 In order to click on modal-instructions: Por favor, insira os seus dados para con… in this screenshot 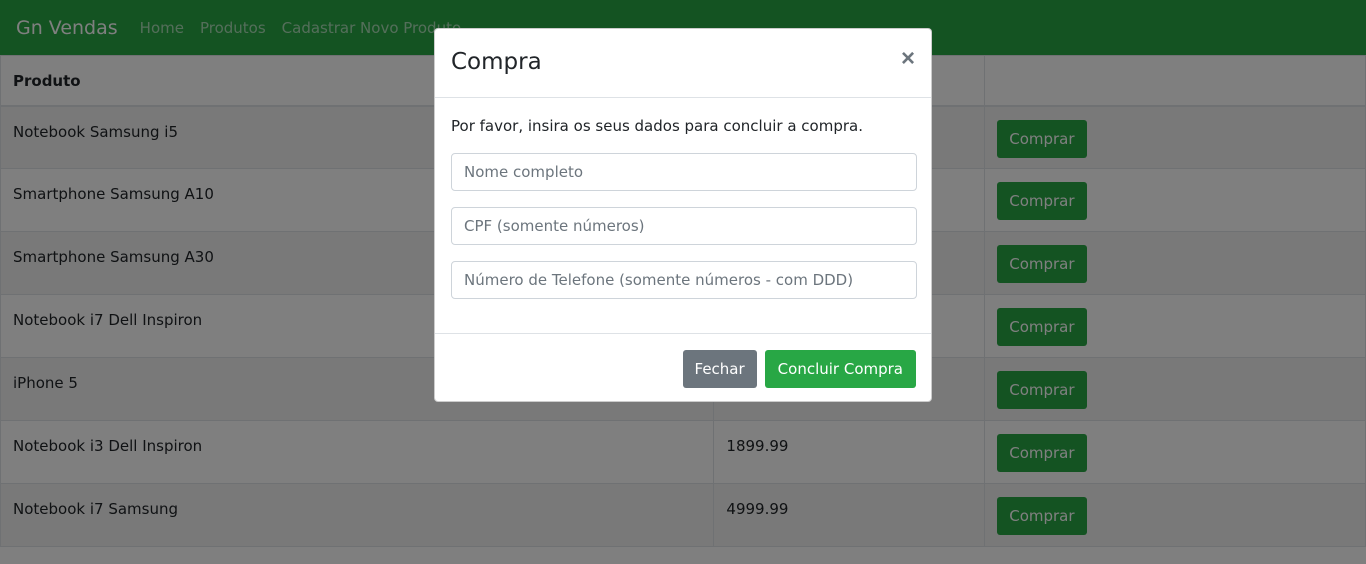, I will do `click(657, 126)`.